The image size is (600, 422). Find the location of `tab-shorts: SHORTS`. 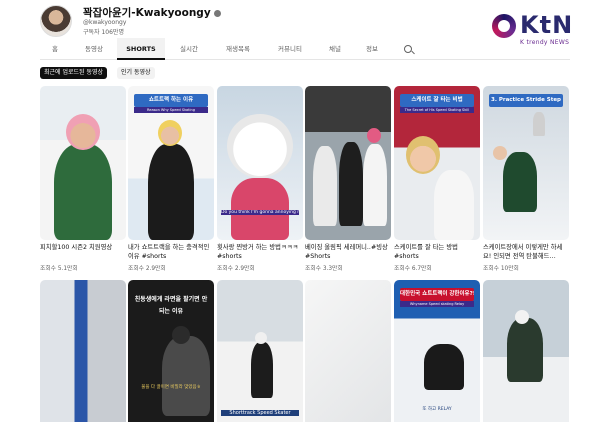

tab-shorts: SHORTS is located at coordinates (141, 49).